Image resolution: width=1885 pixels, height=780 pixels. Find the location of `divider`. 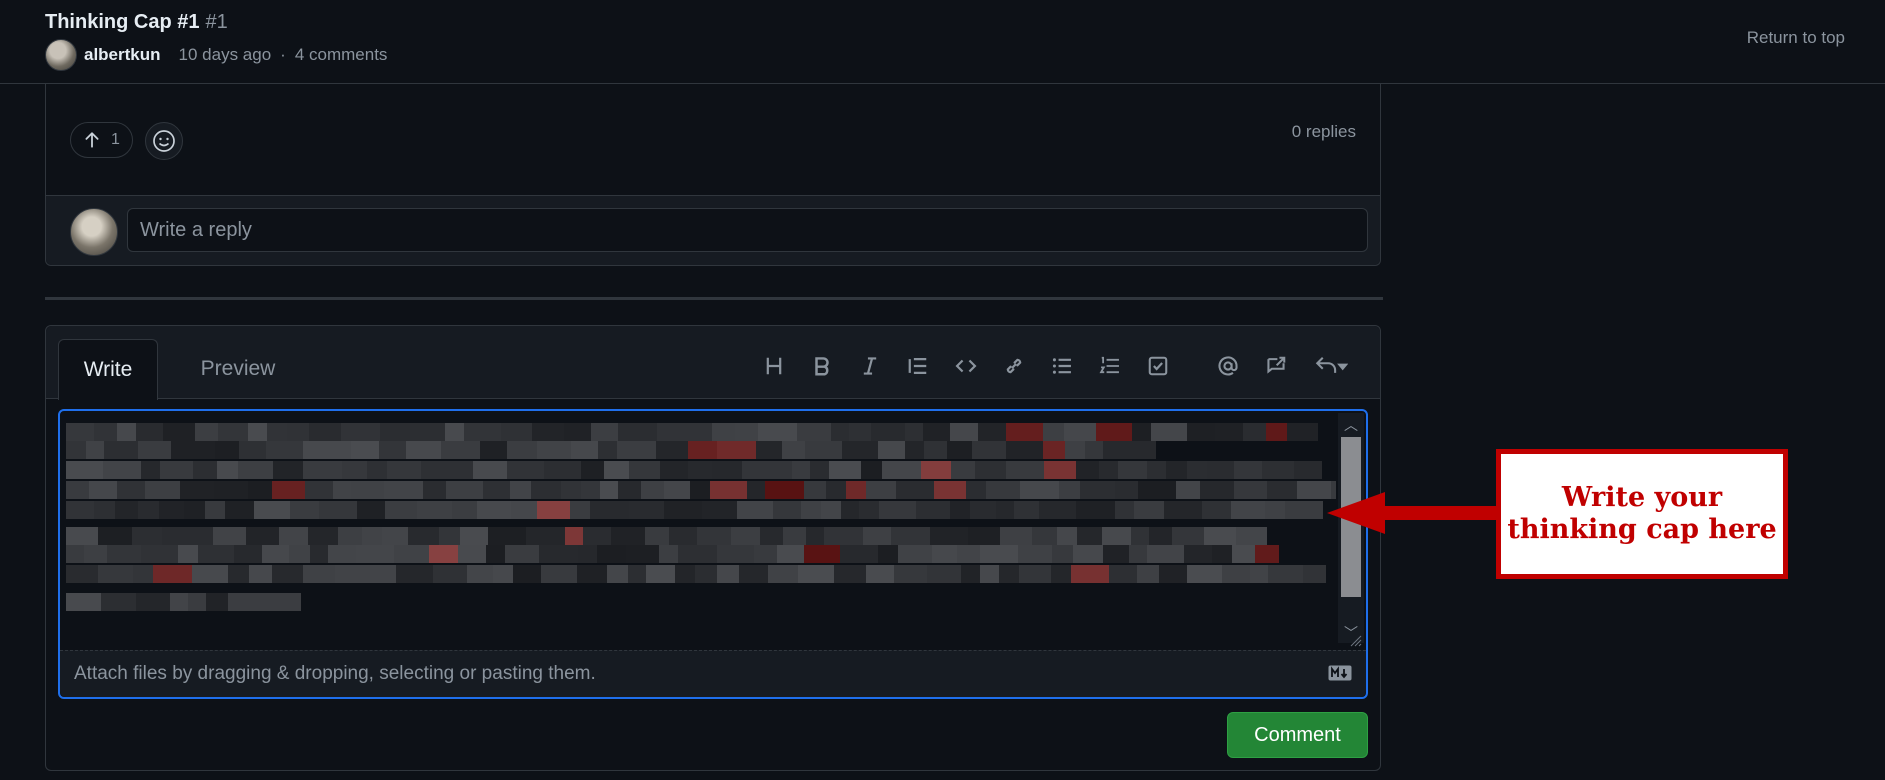

divider is located at coordinates (714, 298).